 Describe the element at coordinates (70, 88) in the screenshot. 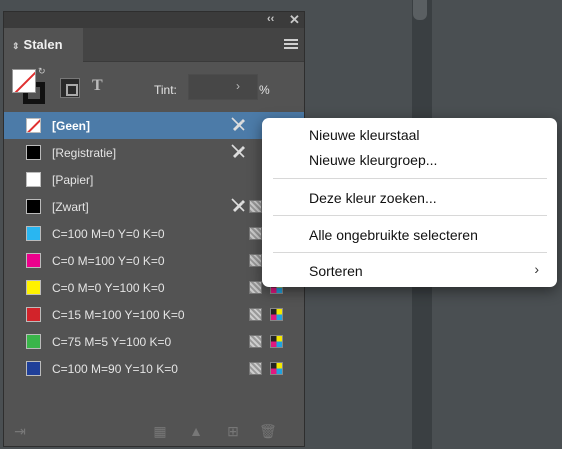

I see `formatting-container-button` at that location.